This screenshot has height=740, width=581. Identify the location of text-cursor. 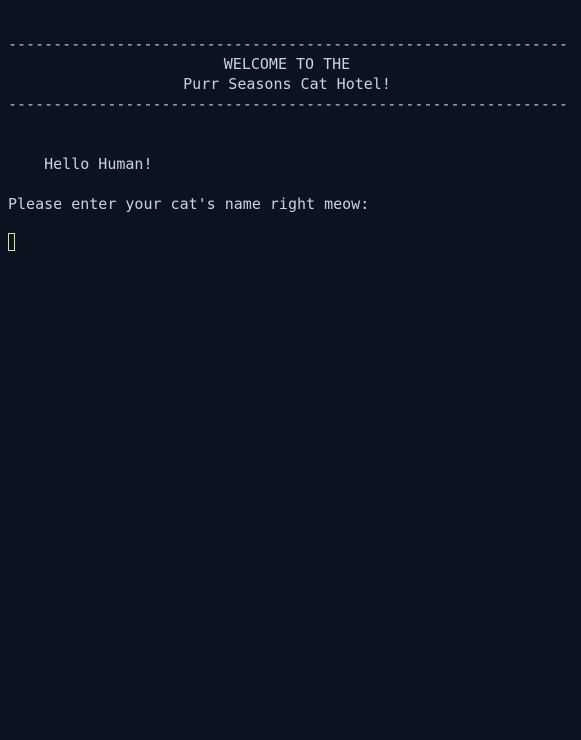
(11, 242).